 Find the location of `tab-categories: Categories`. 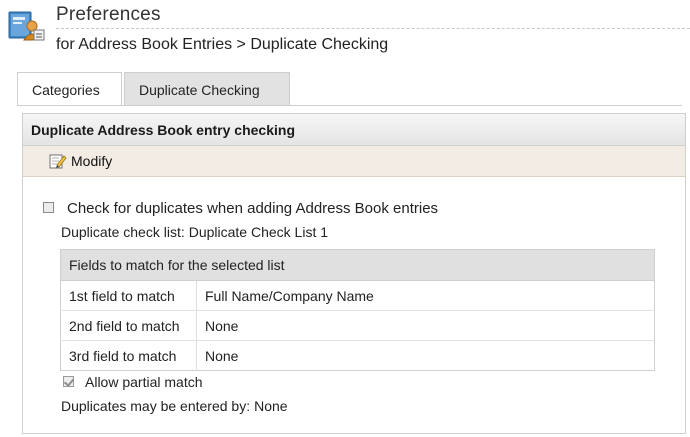

tab-categories: Categories is located at coordinates (69, 89).